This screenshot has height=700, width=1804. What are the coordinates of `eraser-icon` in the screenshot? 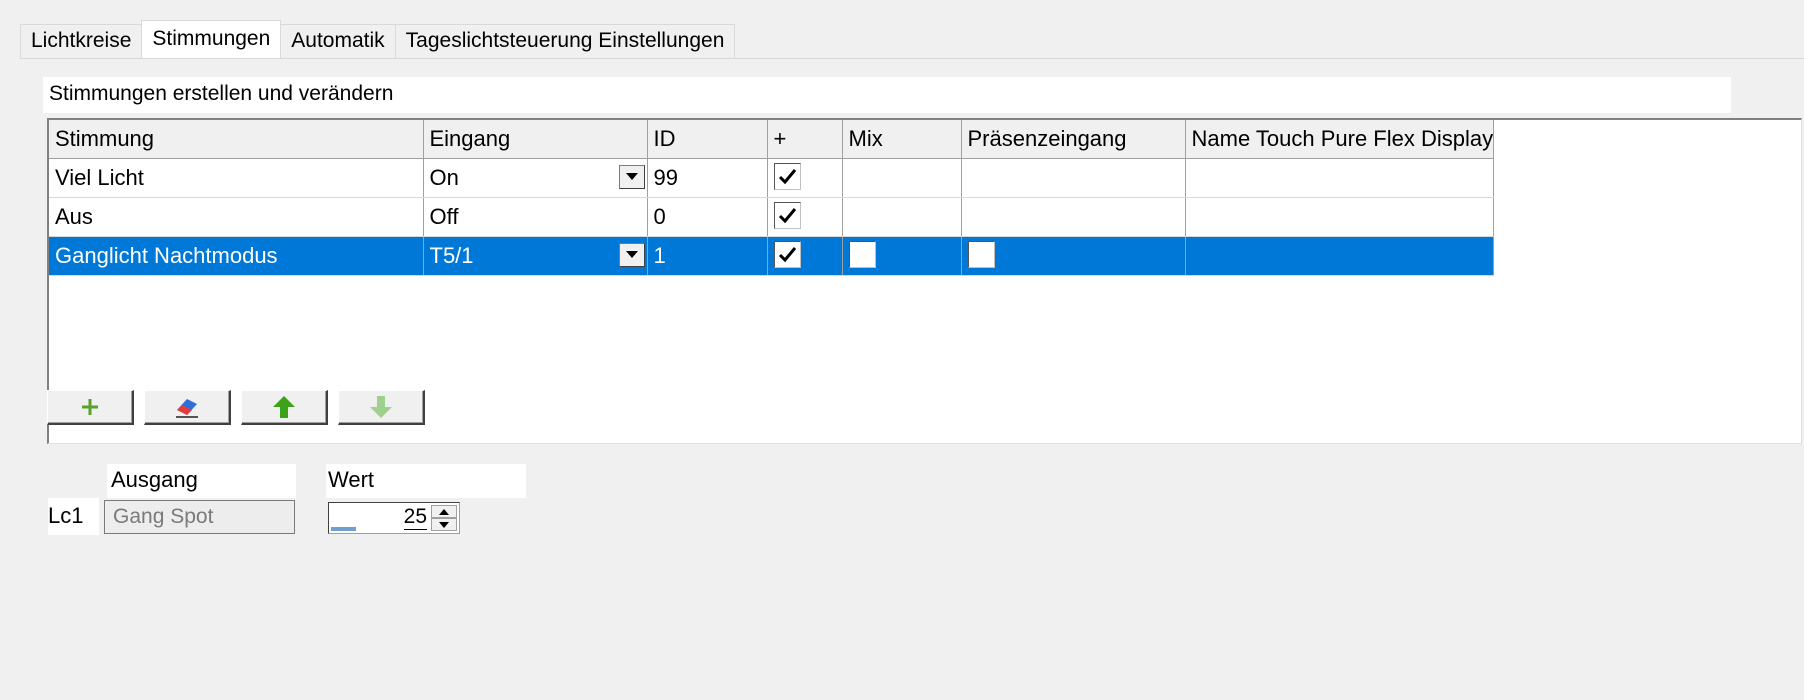 It's located at (187, 408).